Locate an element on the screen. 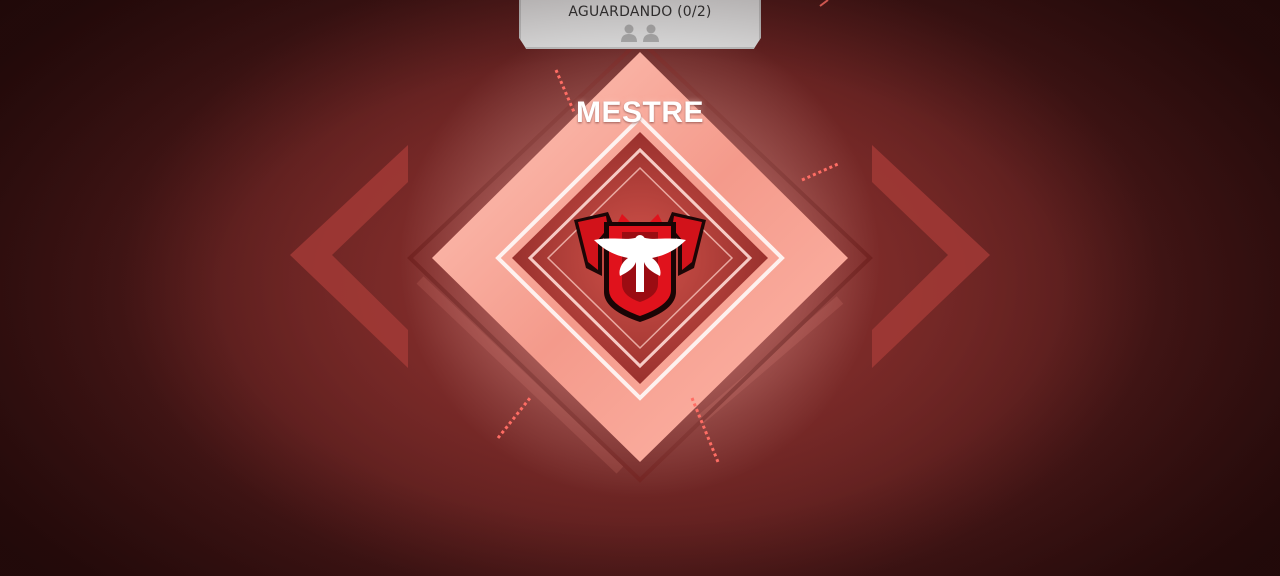  right-chevron-shape is located at coordinates (931, 256).